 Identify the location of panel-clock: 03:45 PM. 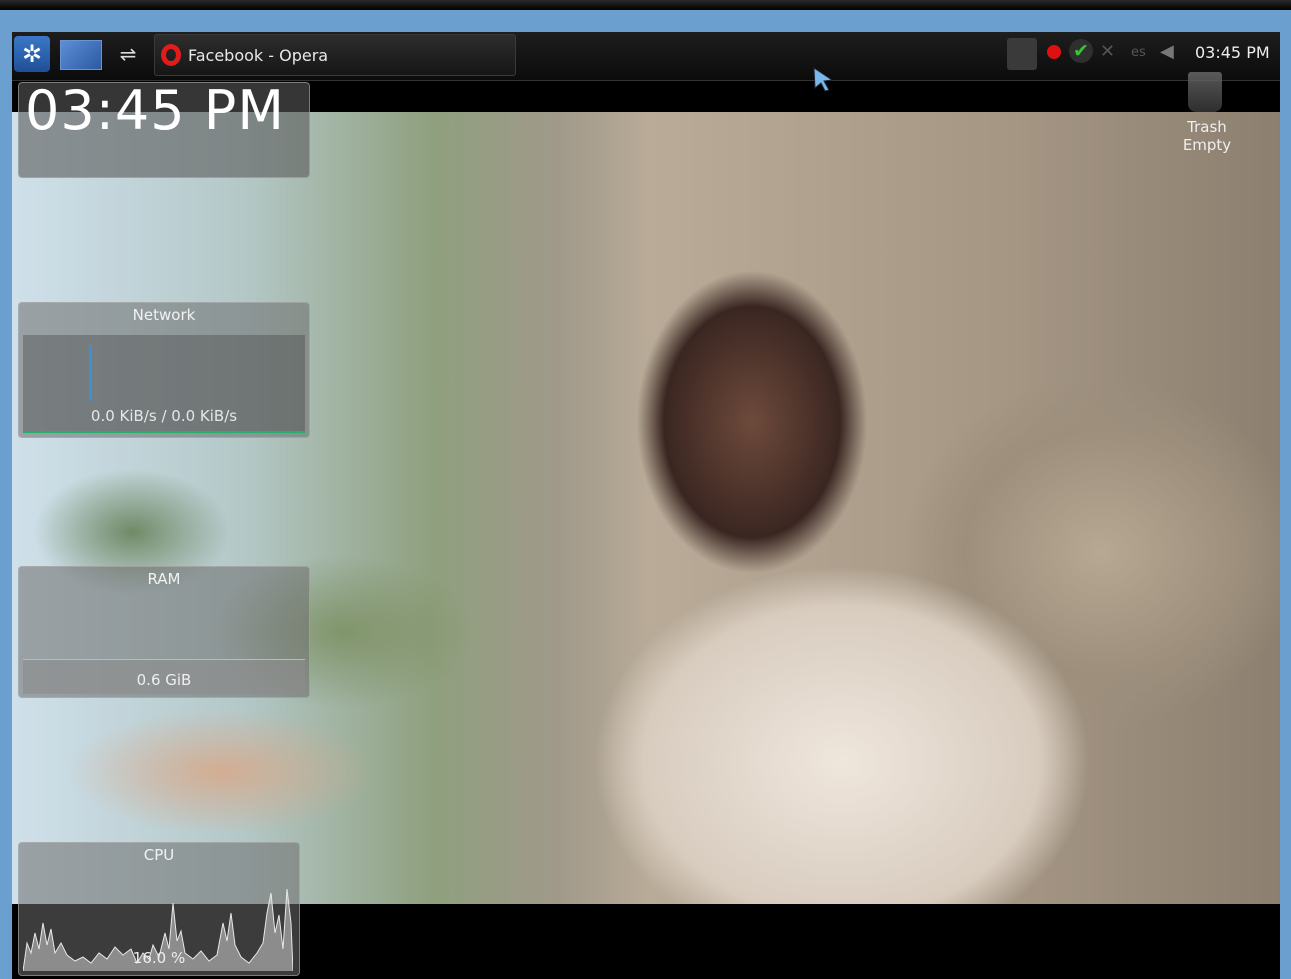
(1232, 52).